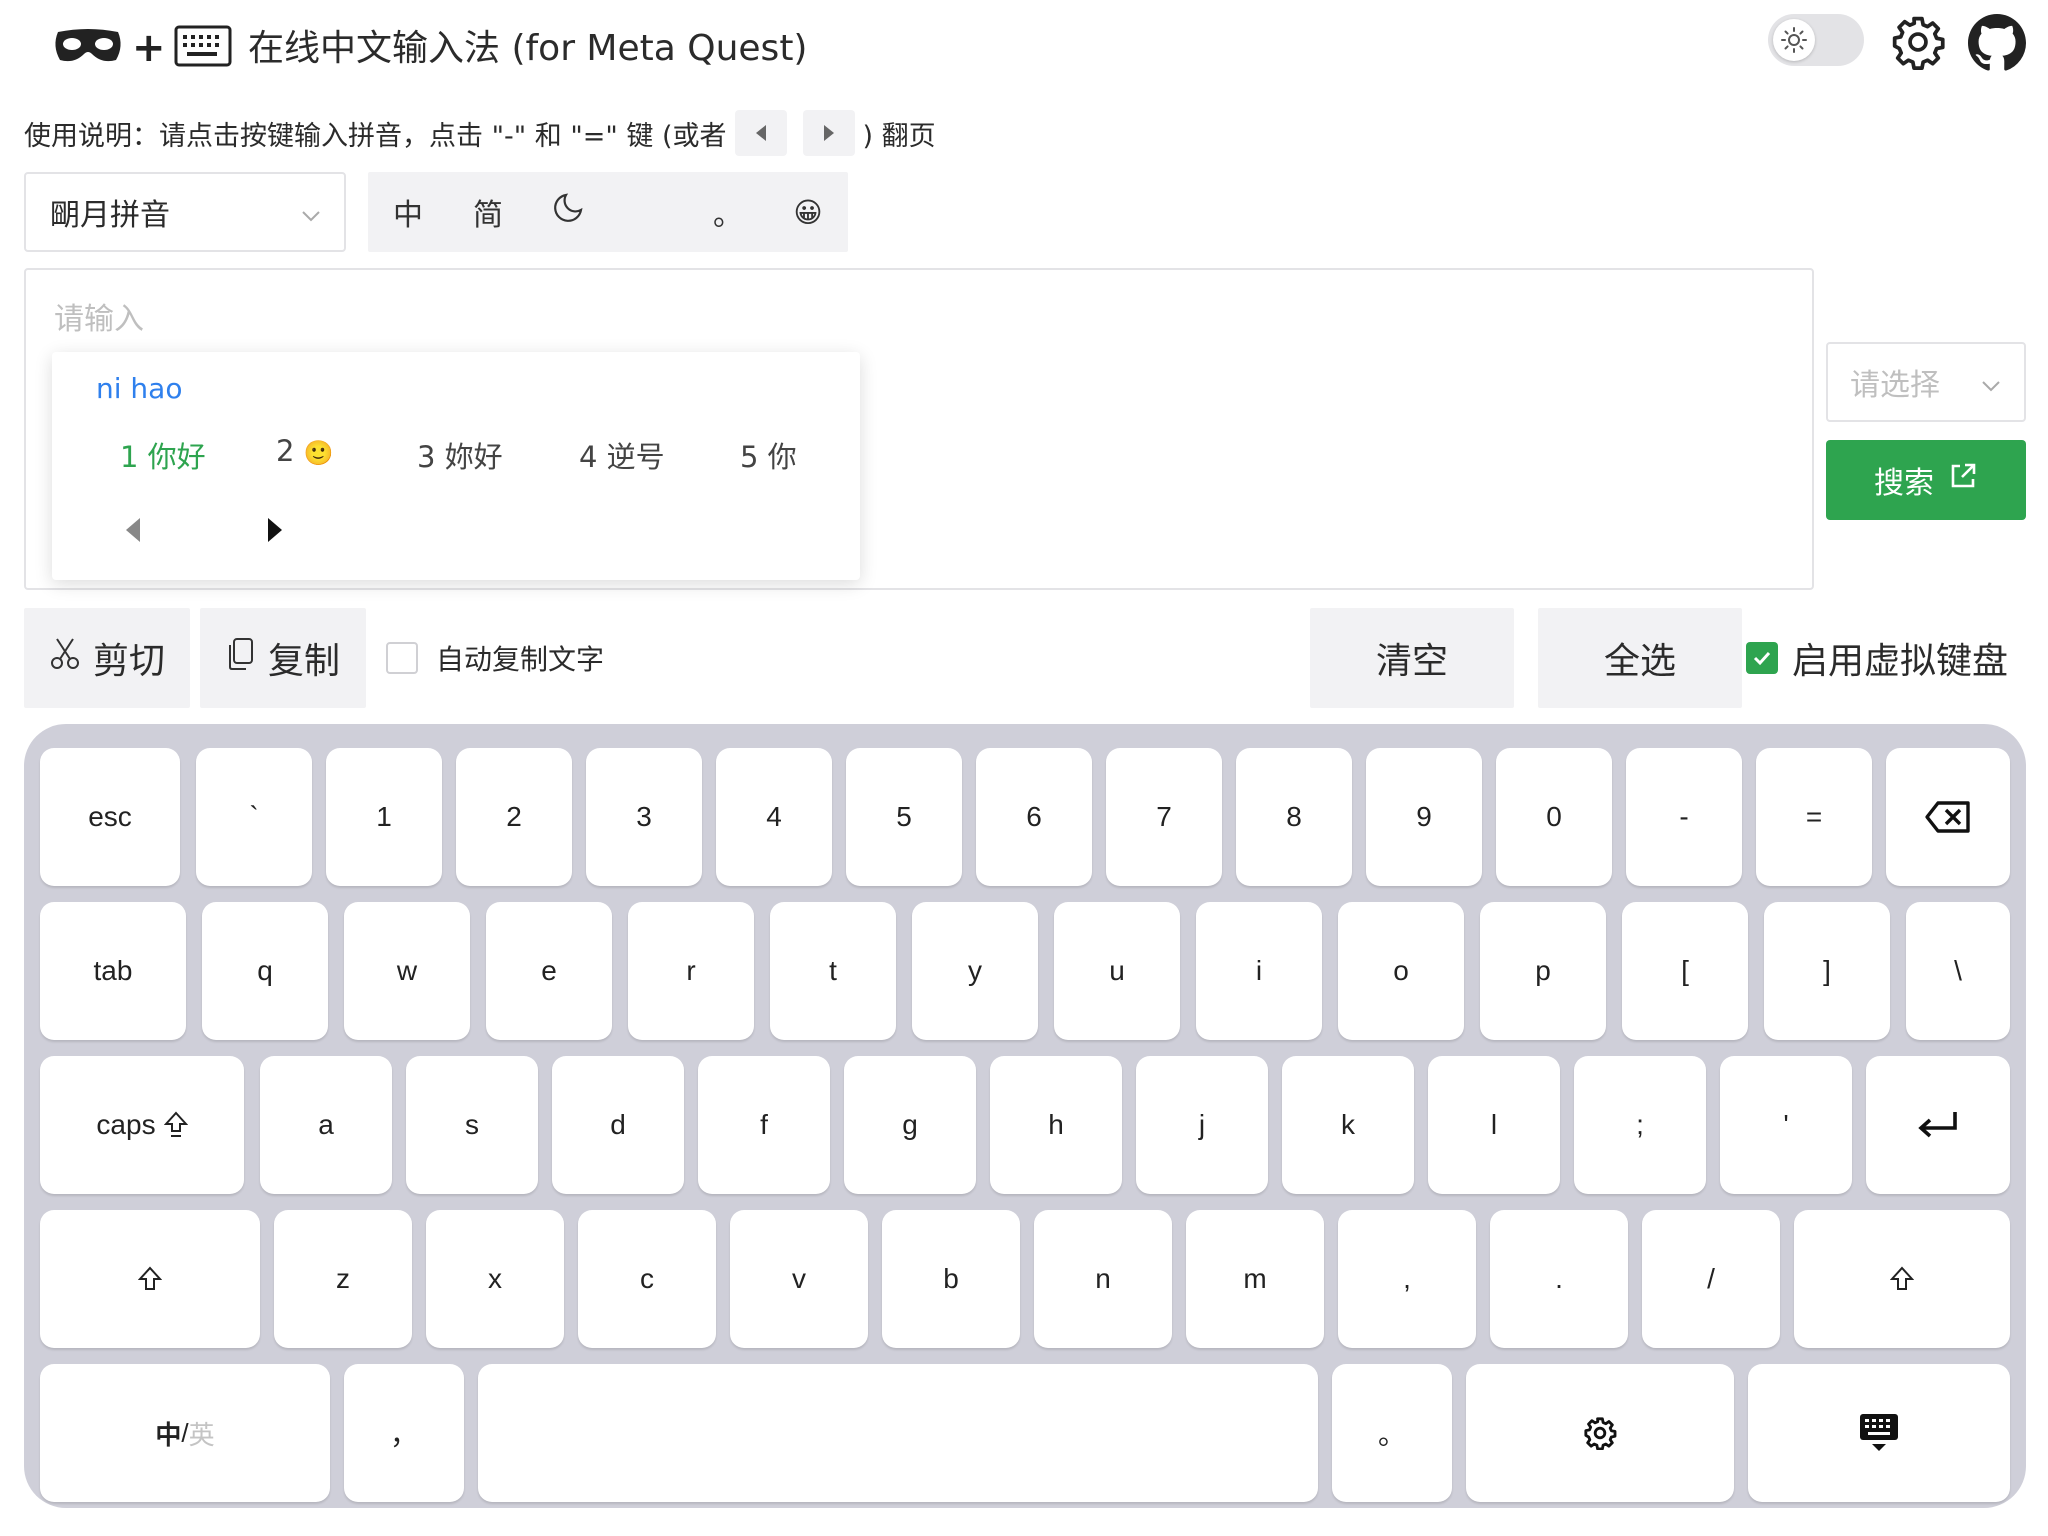 Image resolution: width=2048 pixels, height=1536 pixels. Describe the element at coordinates (113, 971) in the screenshot. I see `key-tab: tab` at that location.